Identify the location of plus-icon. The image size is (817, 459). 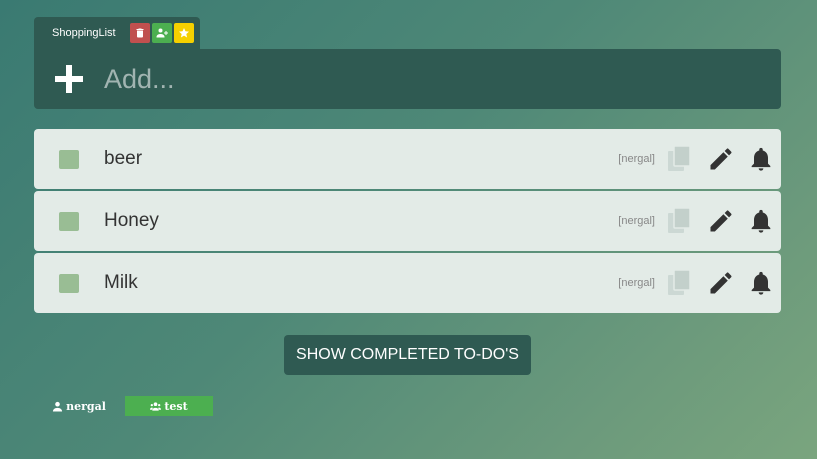
(69, 79).